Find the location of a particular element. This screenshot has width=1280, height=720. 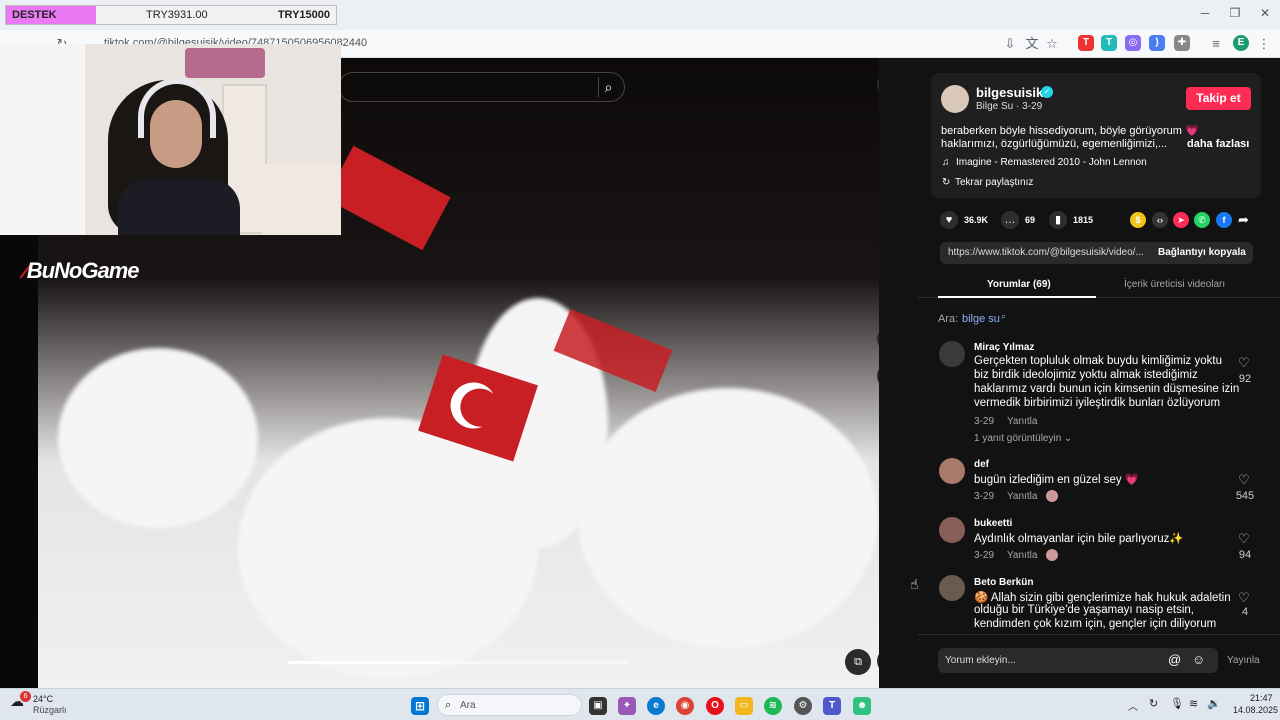

tab-comments: Yorumlar (69) is located at coordinates (1019, 284).